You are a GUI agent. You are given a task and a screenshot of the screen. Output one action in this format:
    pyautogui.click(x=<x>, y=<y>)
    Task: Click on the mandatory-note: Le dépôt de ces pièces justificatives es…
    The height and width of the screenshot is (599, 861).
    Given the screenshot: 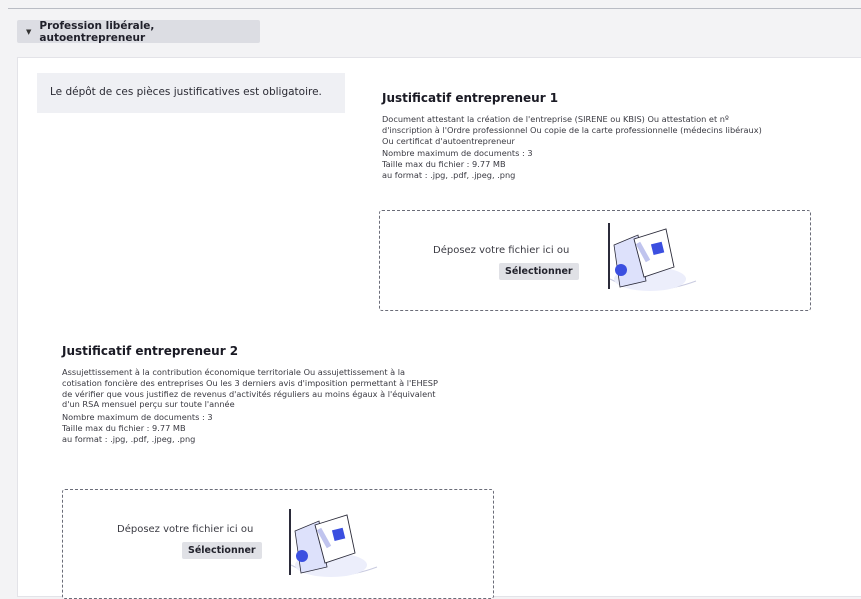 What is the action you would take?
    pyautogui.click(x=191, y=93)
    